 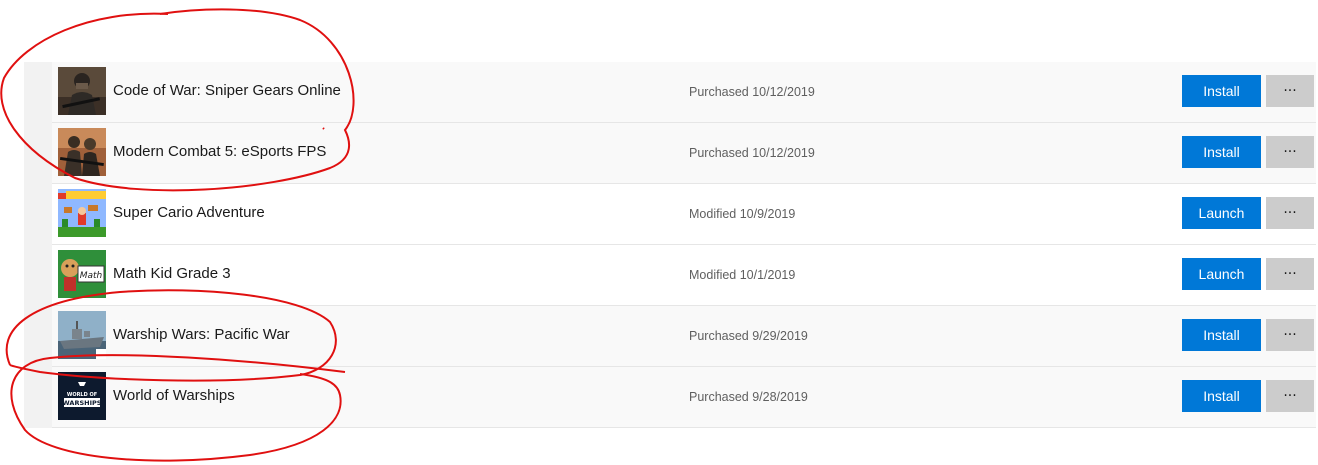 What do you see at coordinates (172, 273) in the screenshot?
I see `app-title: Math Kid Grade 3` at bounding box center [172, 273].